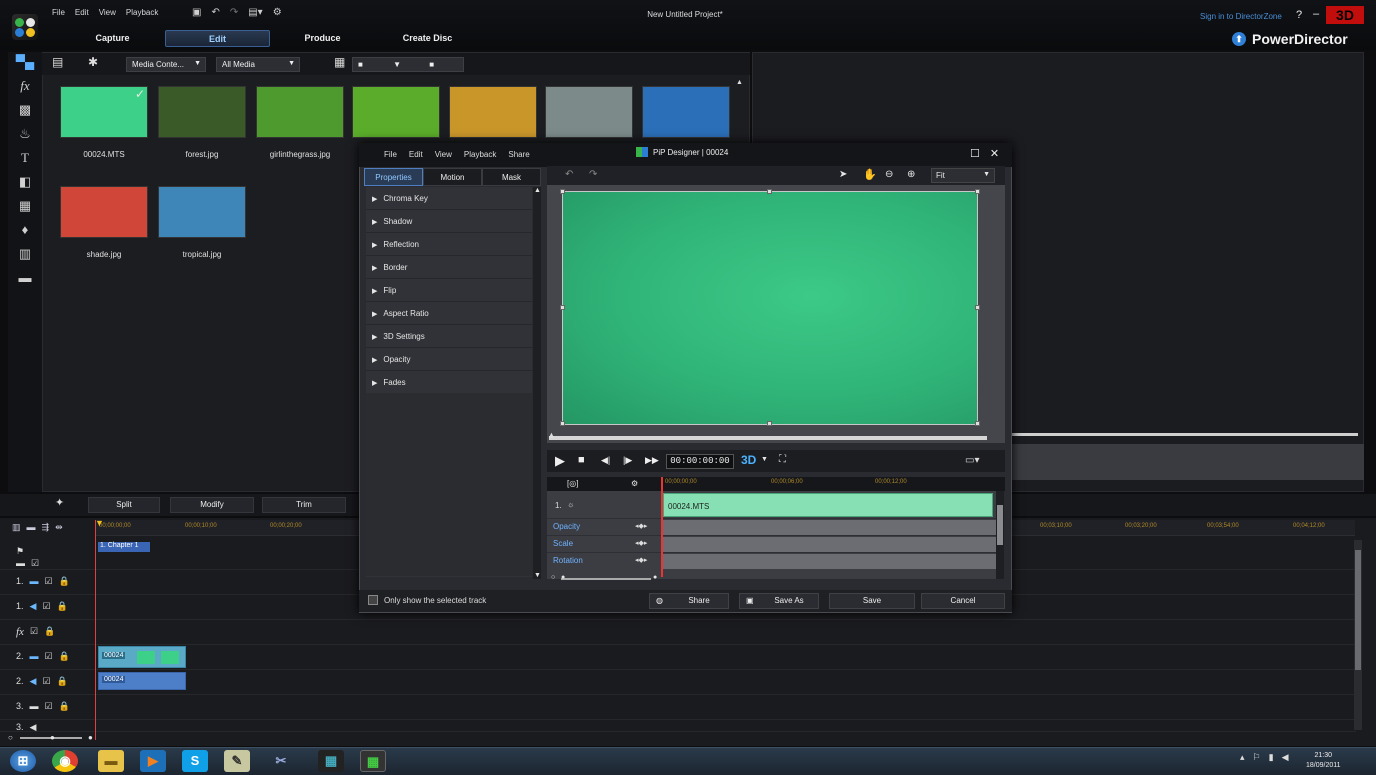 The image size is (1376, 775). I want to click on particle-icon: ♨, so click(25, 137).